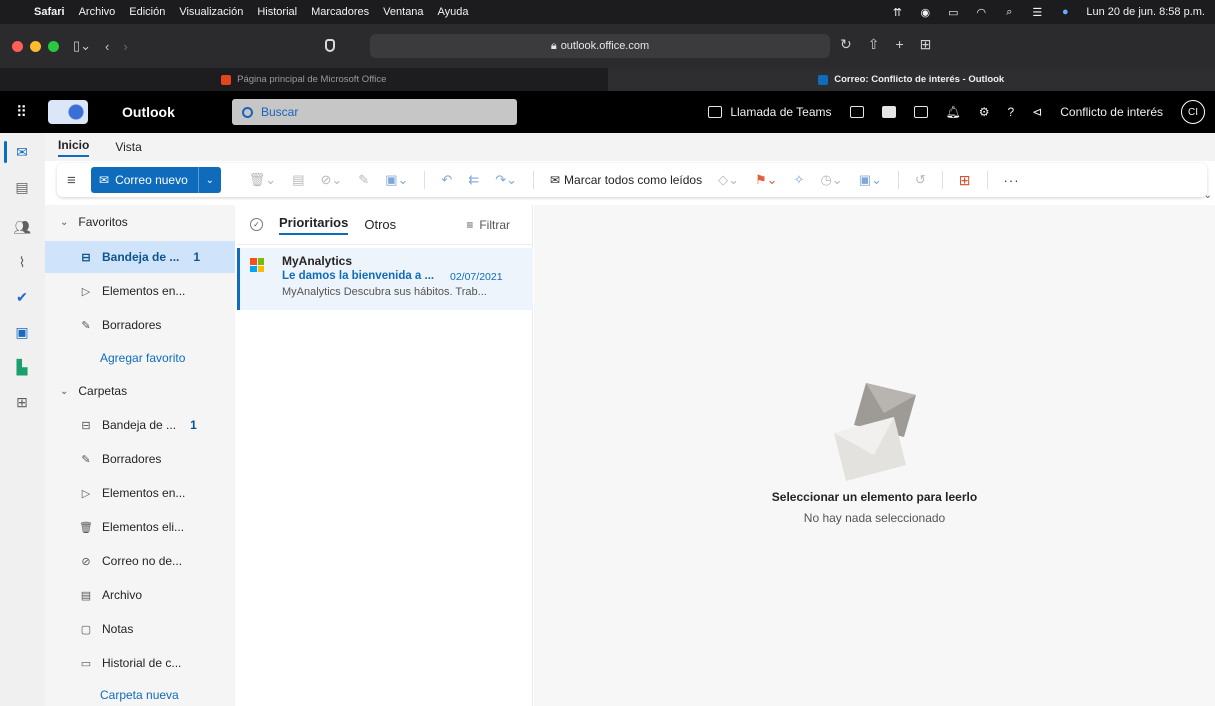 This screenshot has width=1215, height=706. What do you see at coordinates (140, 257) in the screenshot?
I see `folder-item-inbox-favorite: ⊟ Bandeja de ... 1` at bounding box center [140, 257].